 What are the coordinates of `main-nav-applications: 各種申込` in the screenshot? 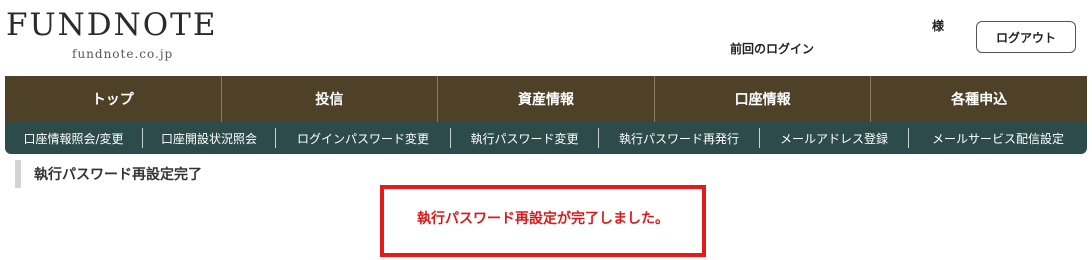 It's located at (979, 99).